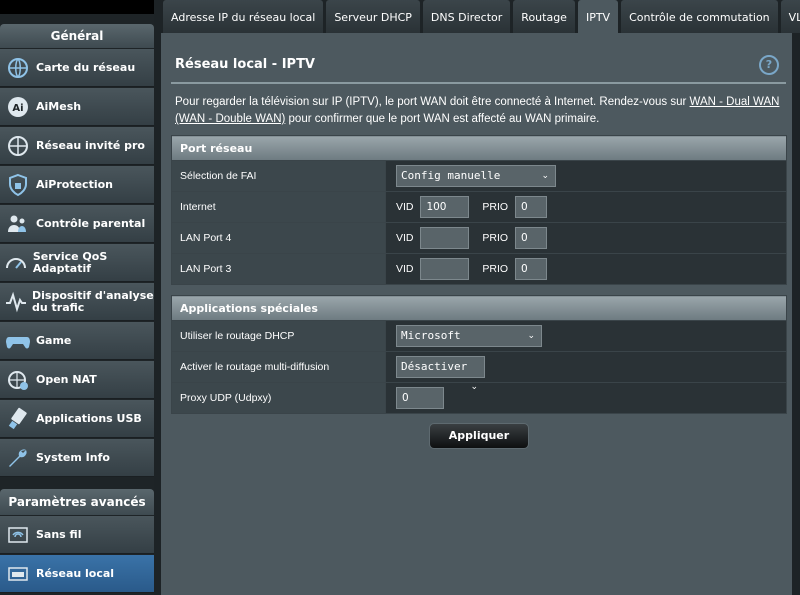  What do you see at coordinates (18, 341) in the screenshot?
I see `gamepad-icon` at bounding box center [18, 341].